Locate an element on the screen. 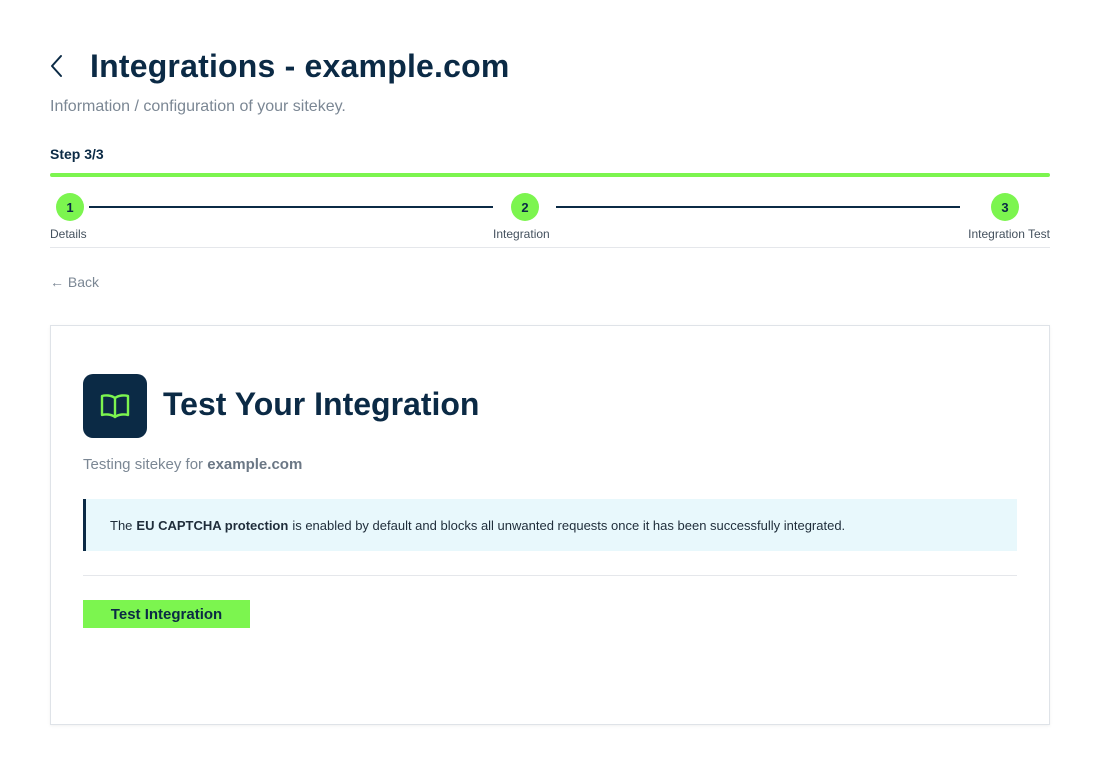 Image resolution: width=1100 pixels, height=773 pixels. progress-bar is located at coordinates (550, 175).